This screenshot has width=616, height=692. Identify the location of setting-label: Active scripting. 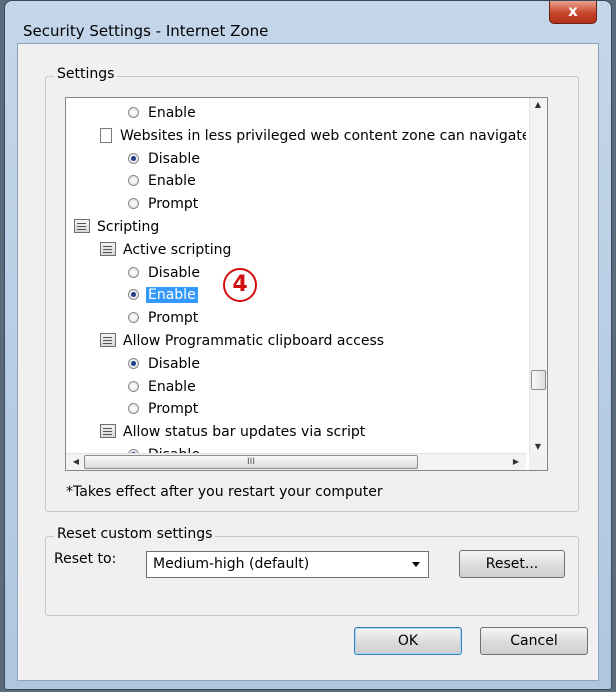
(177, 249).